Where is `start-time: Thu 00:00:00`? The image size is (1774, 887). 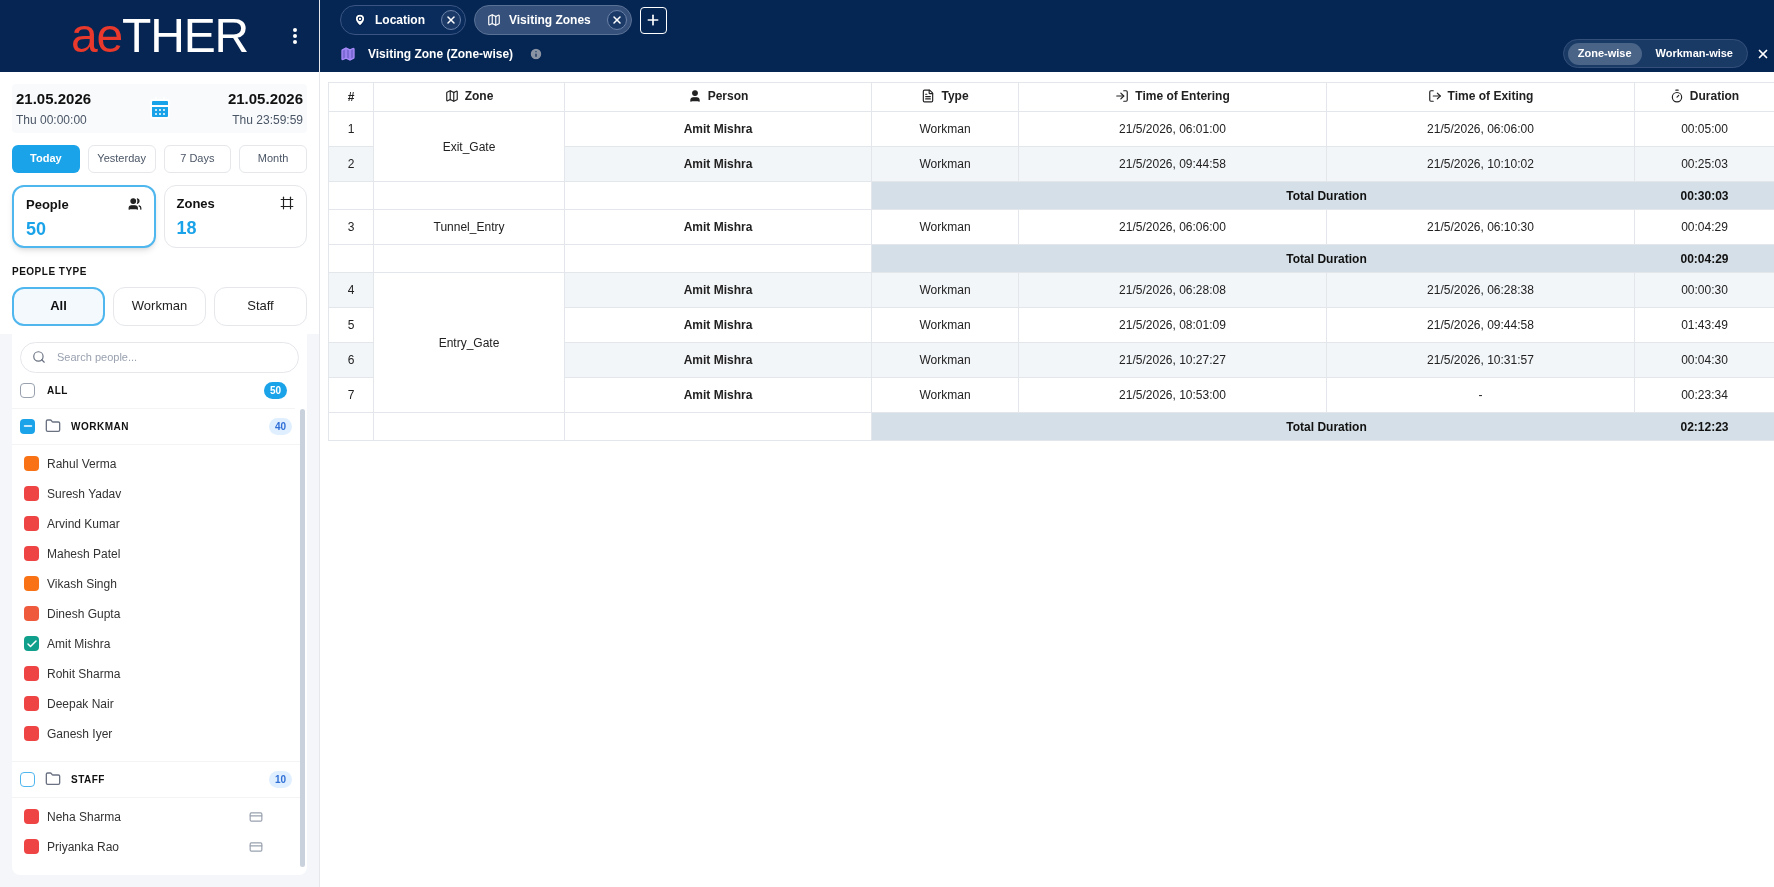 start-time: Thu 00:00:00 is located at coordinates (52, 120).